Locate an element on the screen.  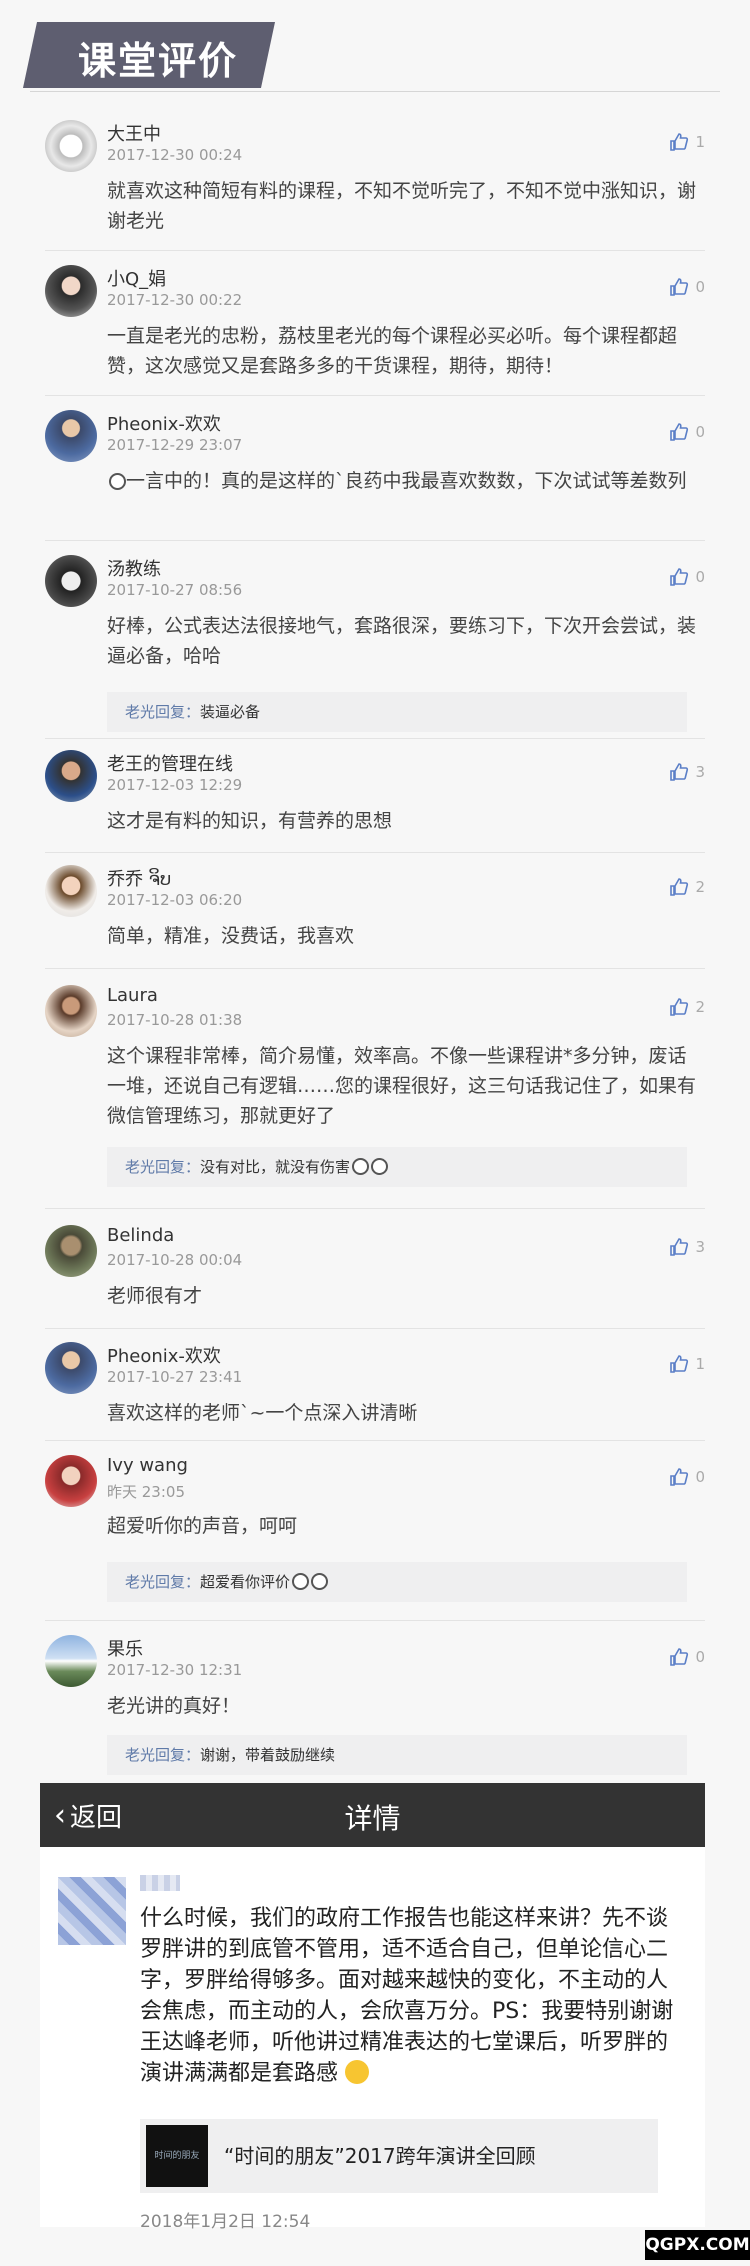
reply-box: 老光回复：超爱看你评价 is located at coordinates (397, 1582).